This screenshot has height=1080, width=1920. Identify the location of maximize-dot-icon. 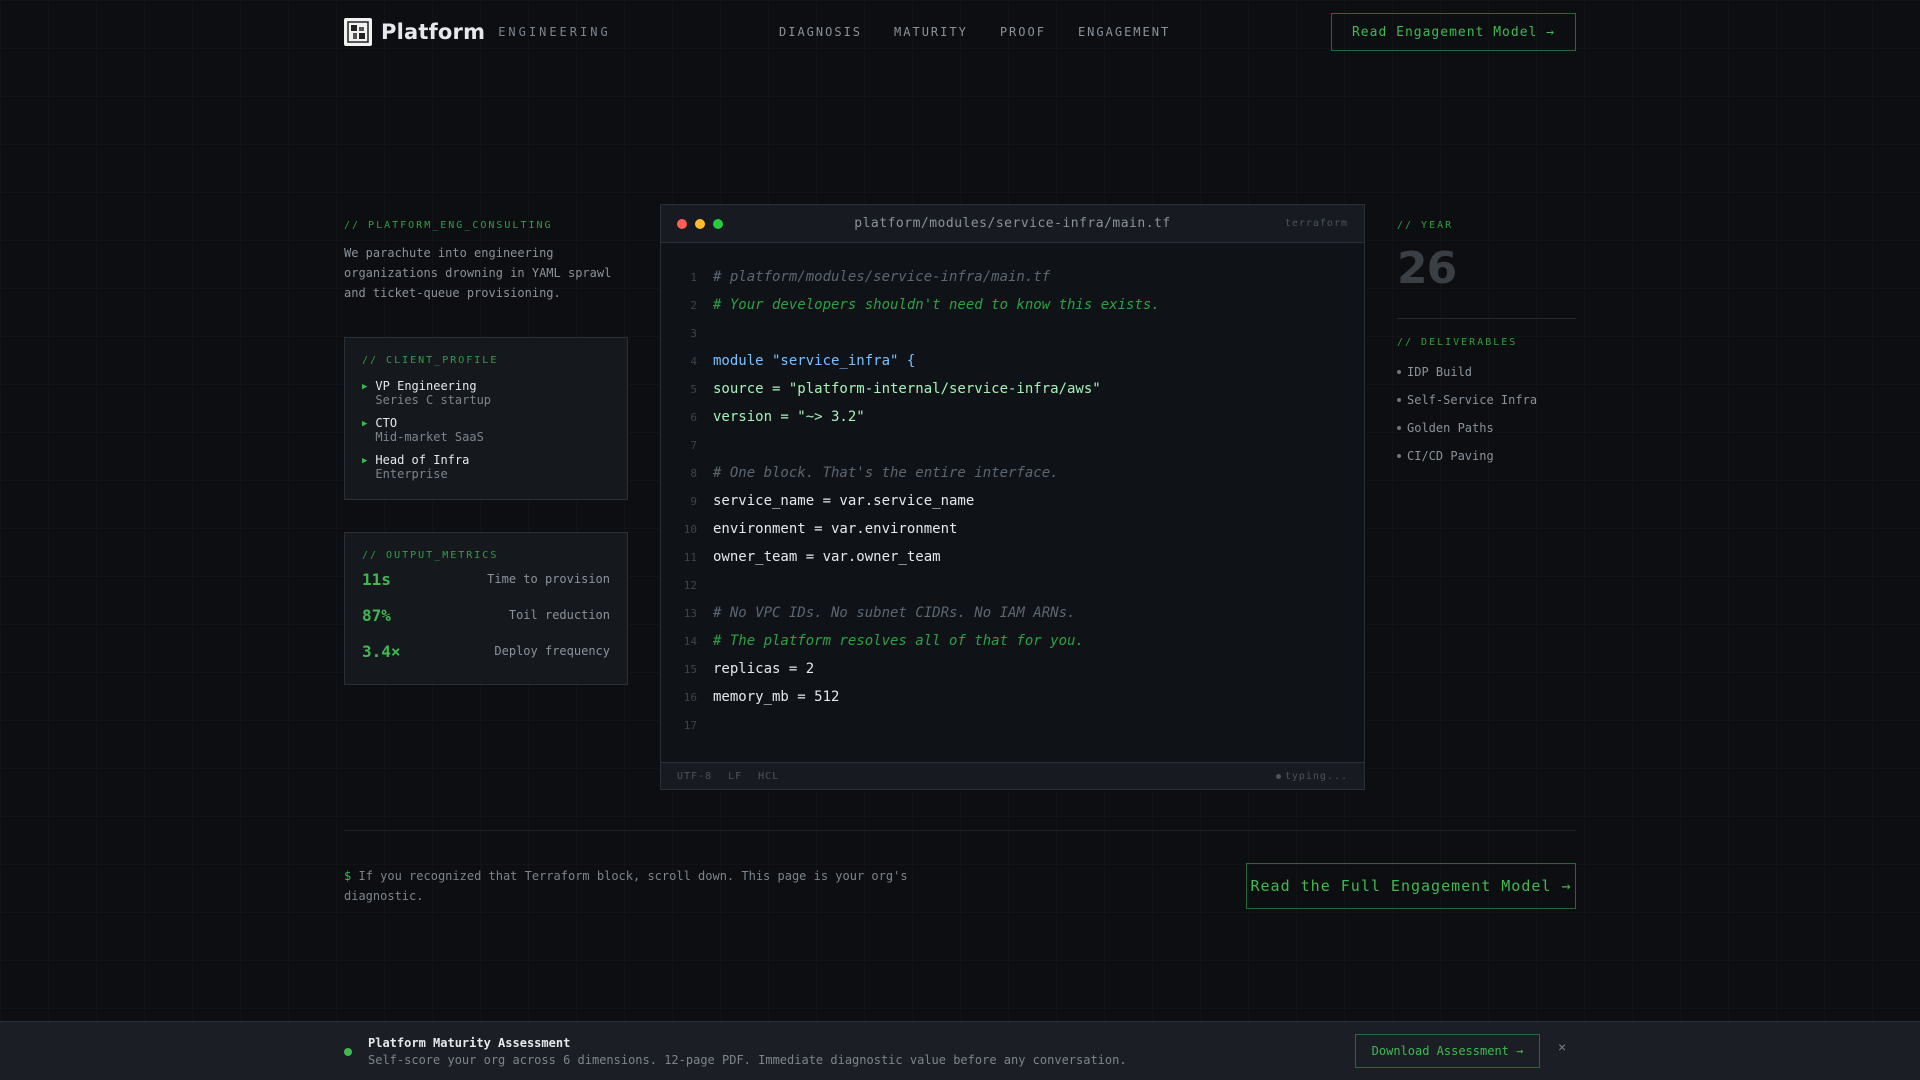
(718, 223).